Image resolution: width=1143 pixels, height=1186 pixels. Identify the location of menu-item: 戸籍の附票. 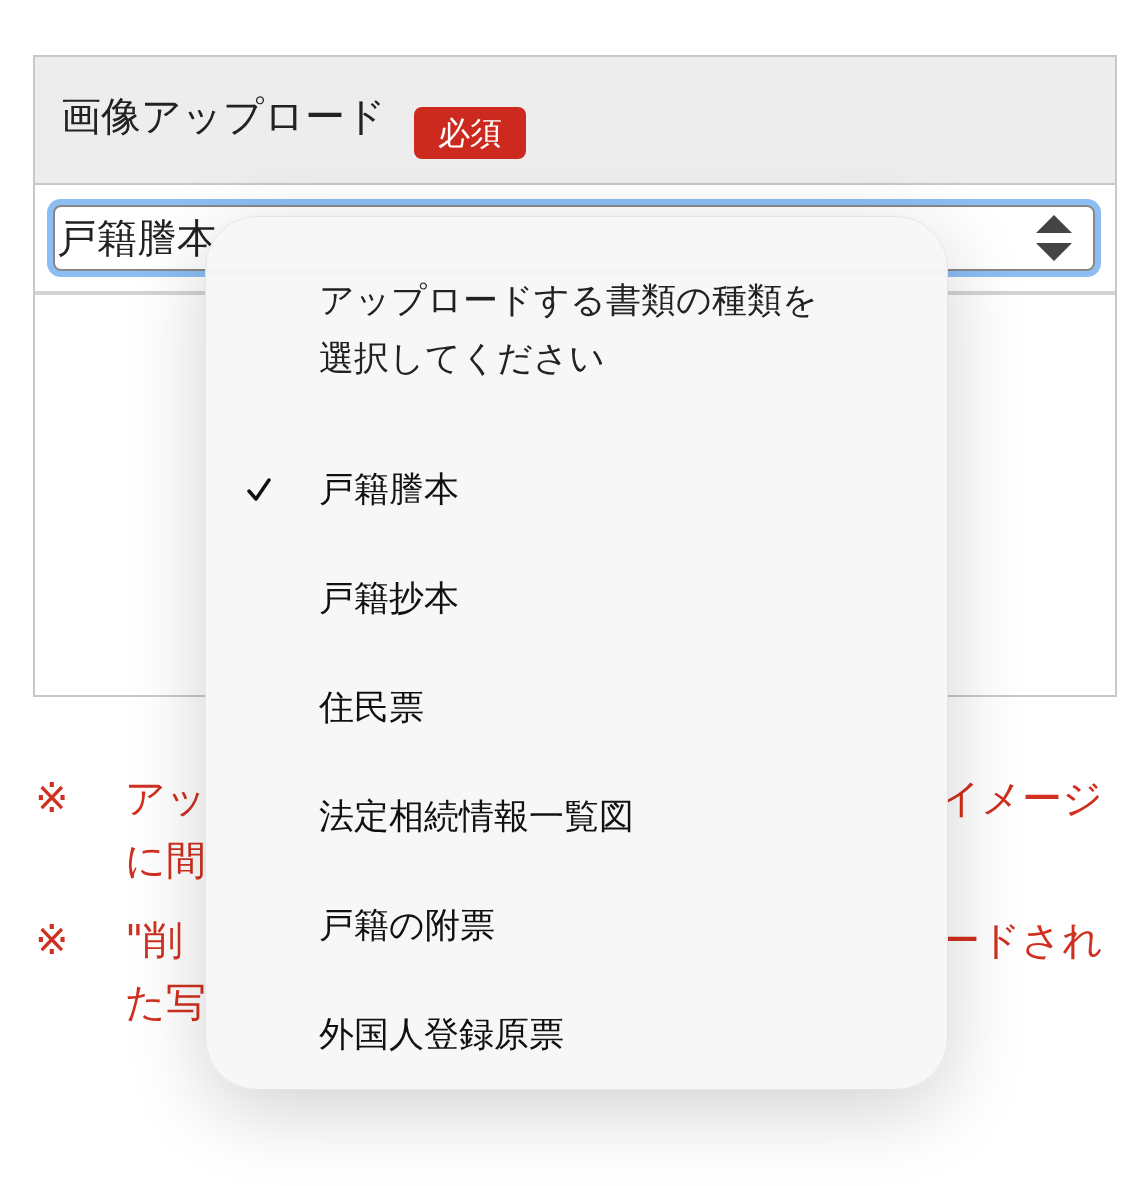
(566, 925).